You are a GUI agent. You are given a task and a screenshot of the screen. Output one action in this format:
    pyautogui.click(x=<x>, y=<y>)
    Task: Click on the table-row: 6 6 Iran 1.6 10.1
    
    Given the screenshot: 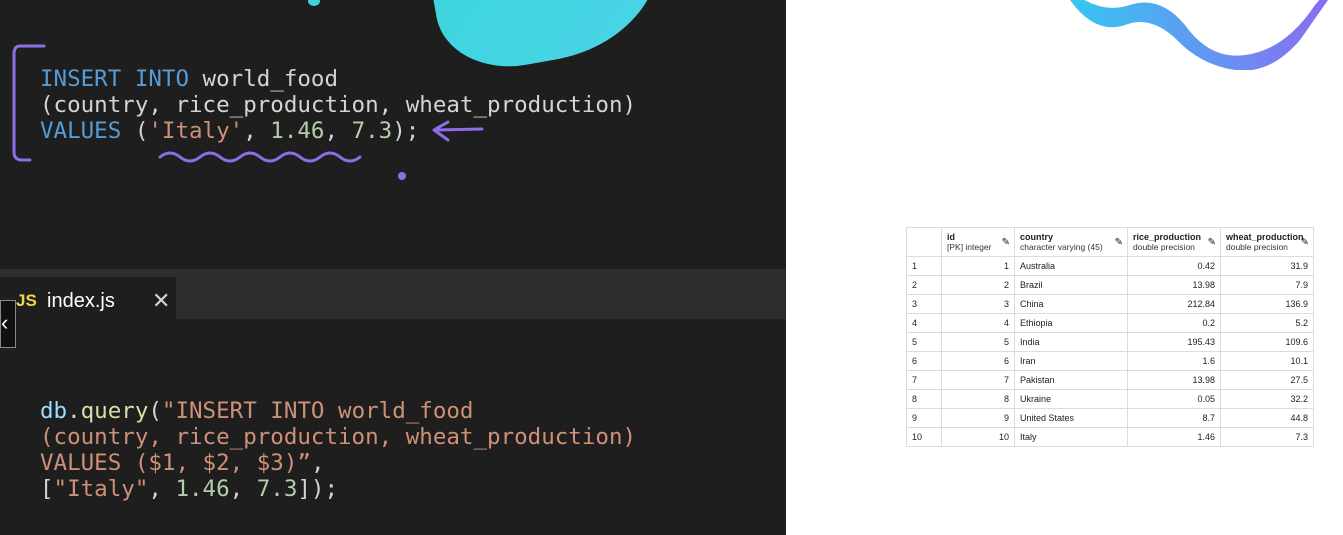 What is the action you would take?
    pyautogui.click(x=1110, y=361)
    